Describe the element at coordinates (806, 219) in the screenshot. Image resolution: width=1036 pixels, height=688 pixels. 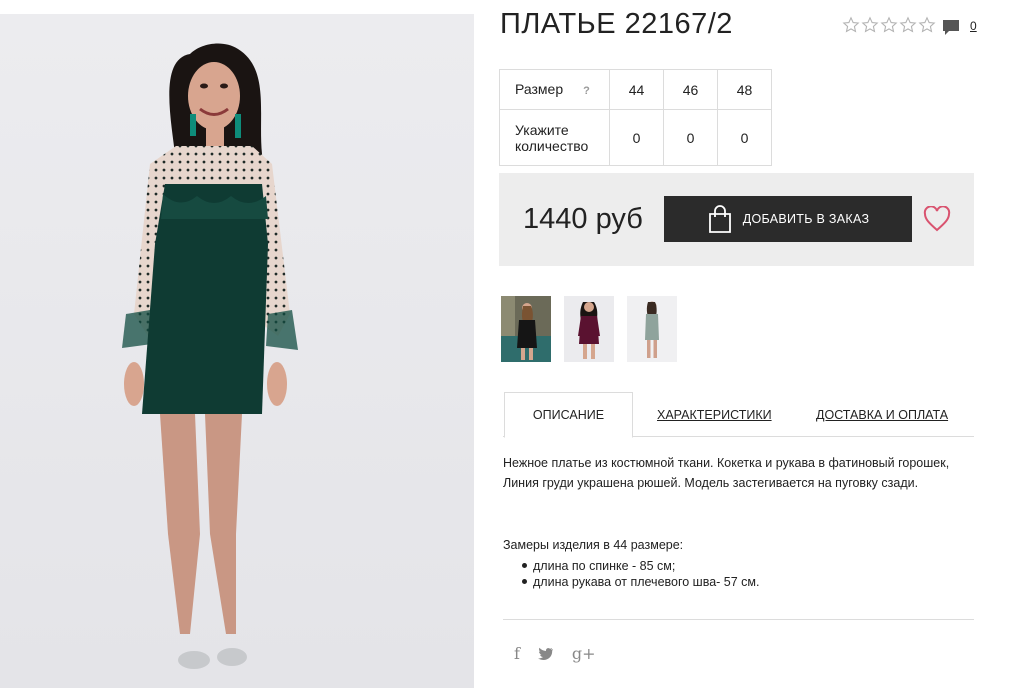
I see `add-to-order-label: ДОБАВИТЬ В ЗАКАЗ` at that location.